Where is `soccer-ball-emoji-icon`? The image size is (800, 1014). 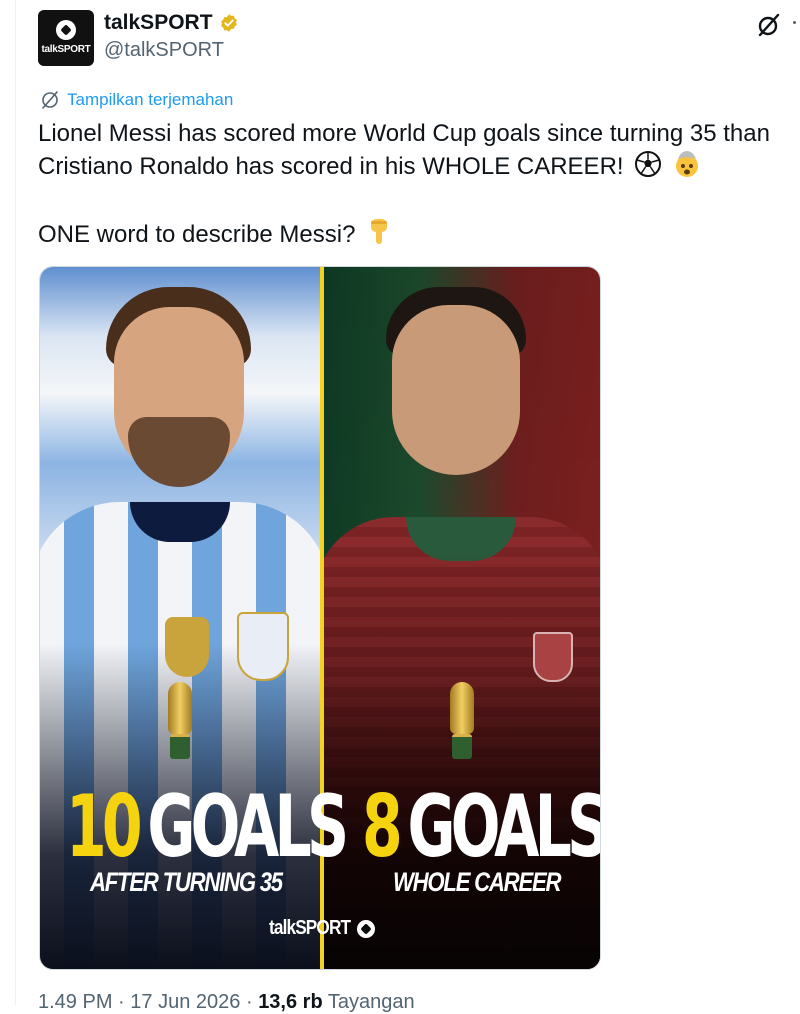
soccer-ball-emoji-icon is located at coordinates (648, 164).